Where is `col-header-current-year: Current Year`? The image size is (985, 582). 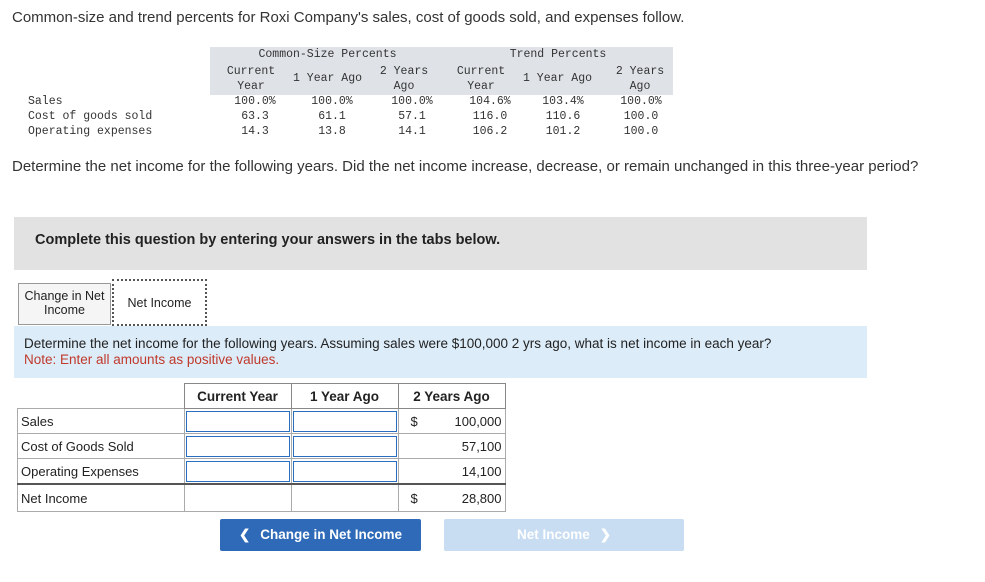
col-header-current-year: Current Year is located at coordinates (237, 396).